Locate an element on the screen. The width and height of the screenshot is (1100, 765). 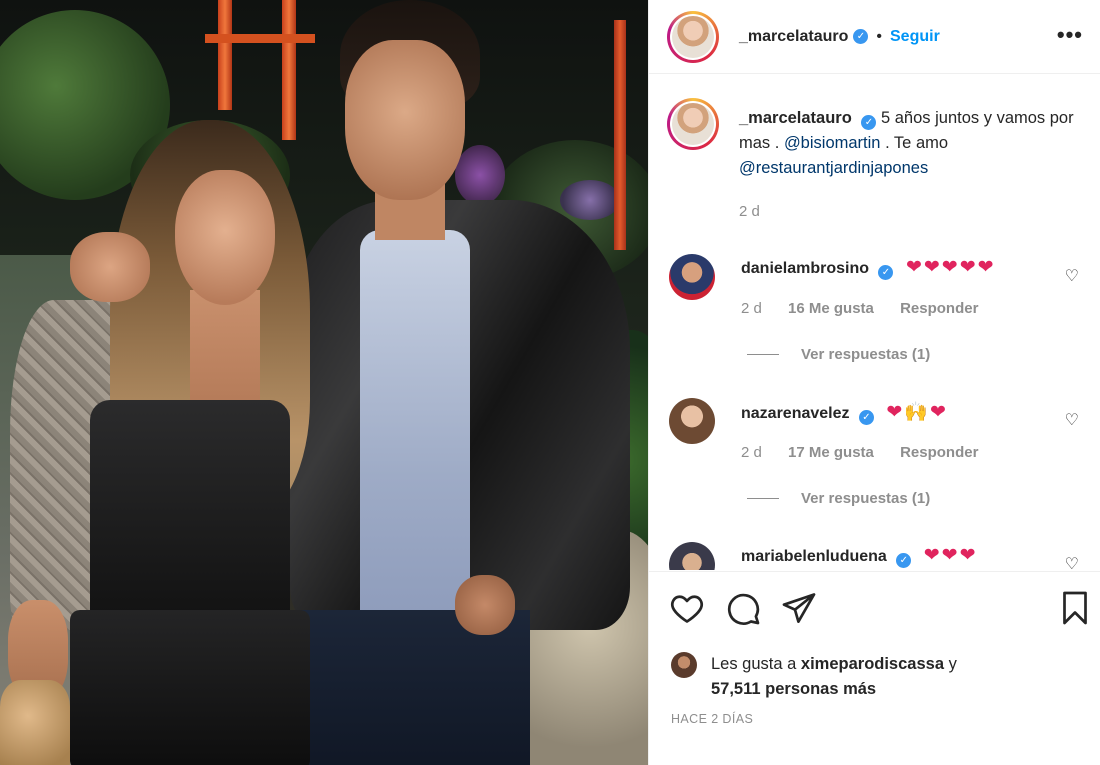
author-avatar is located at coordinates (693, 36).